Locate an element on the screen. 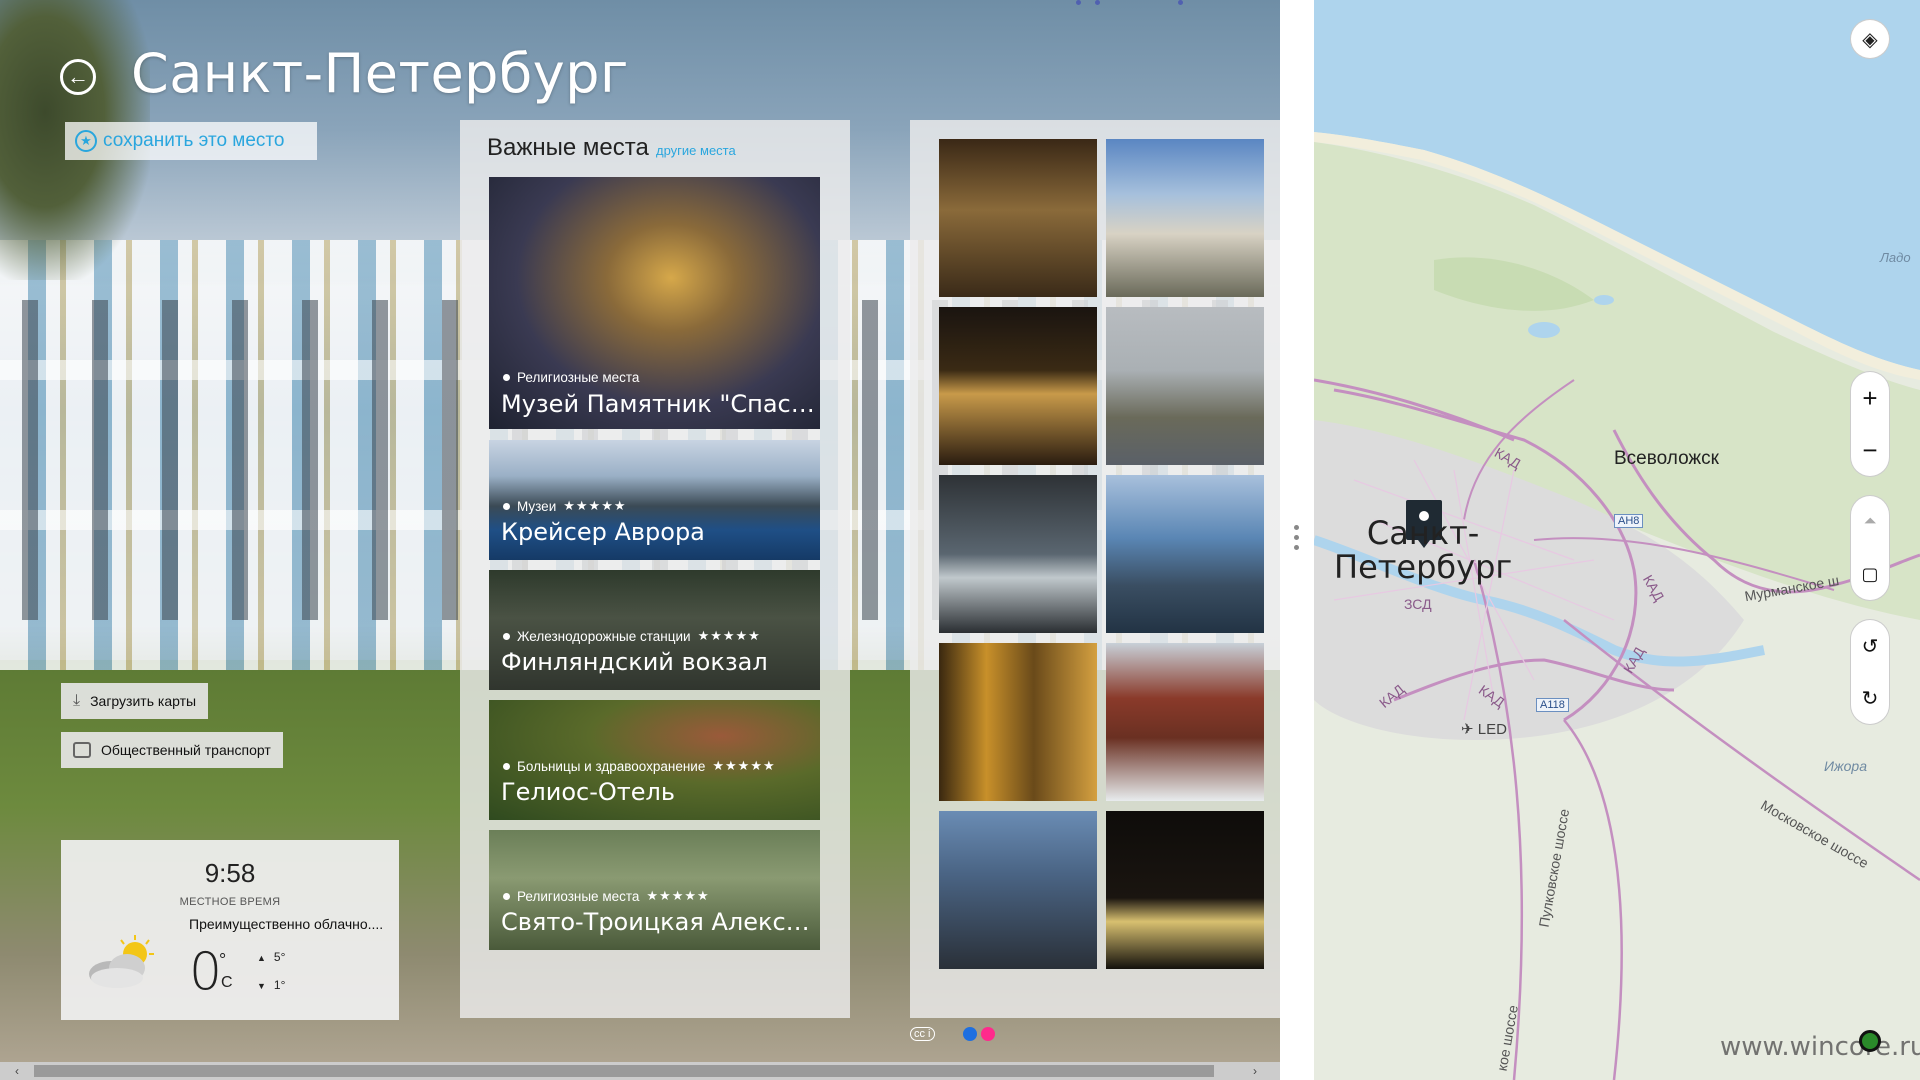 This screenshot has width=1920, height=1080. tilt-2d-button: ▢ is located at coordinates (1870, 574).